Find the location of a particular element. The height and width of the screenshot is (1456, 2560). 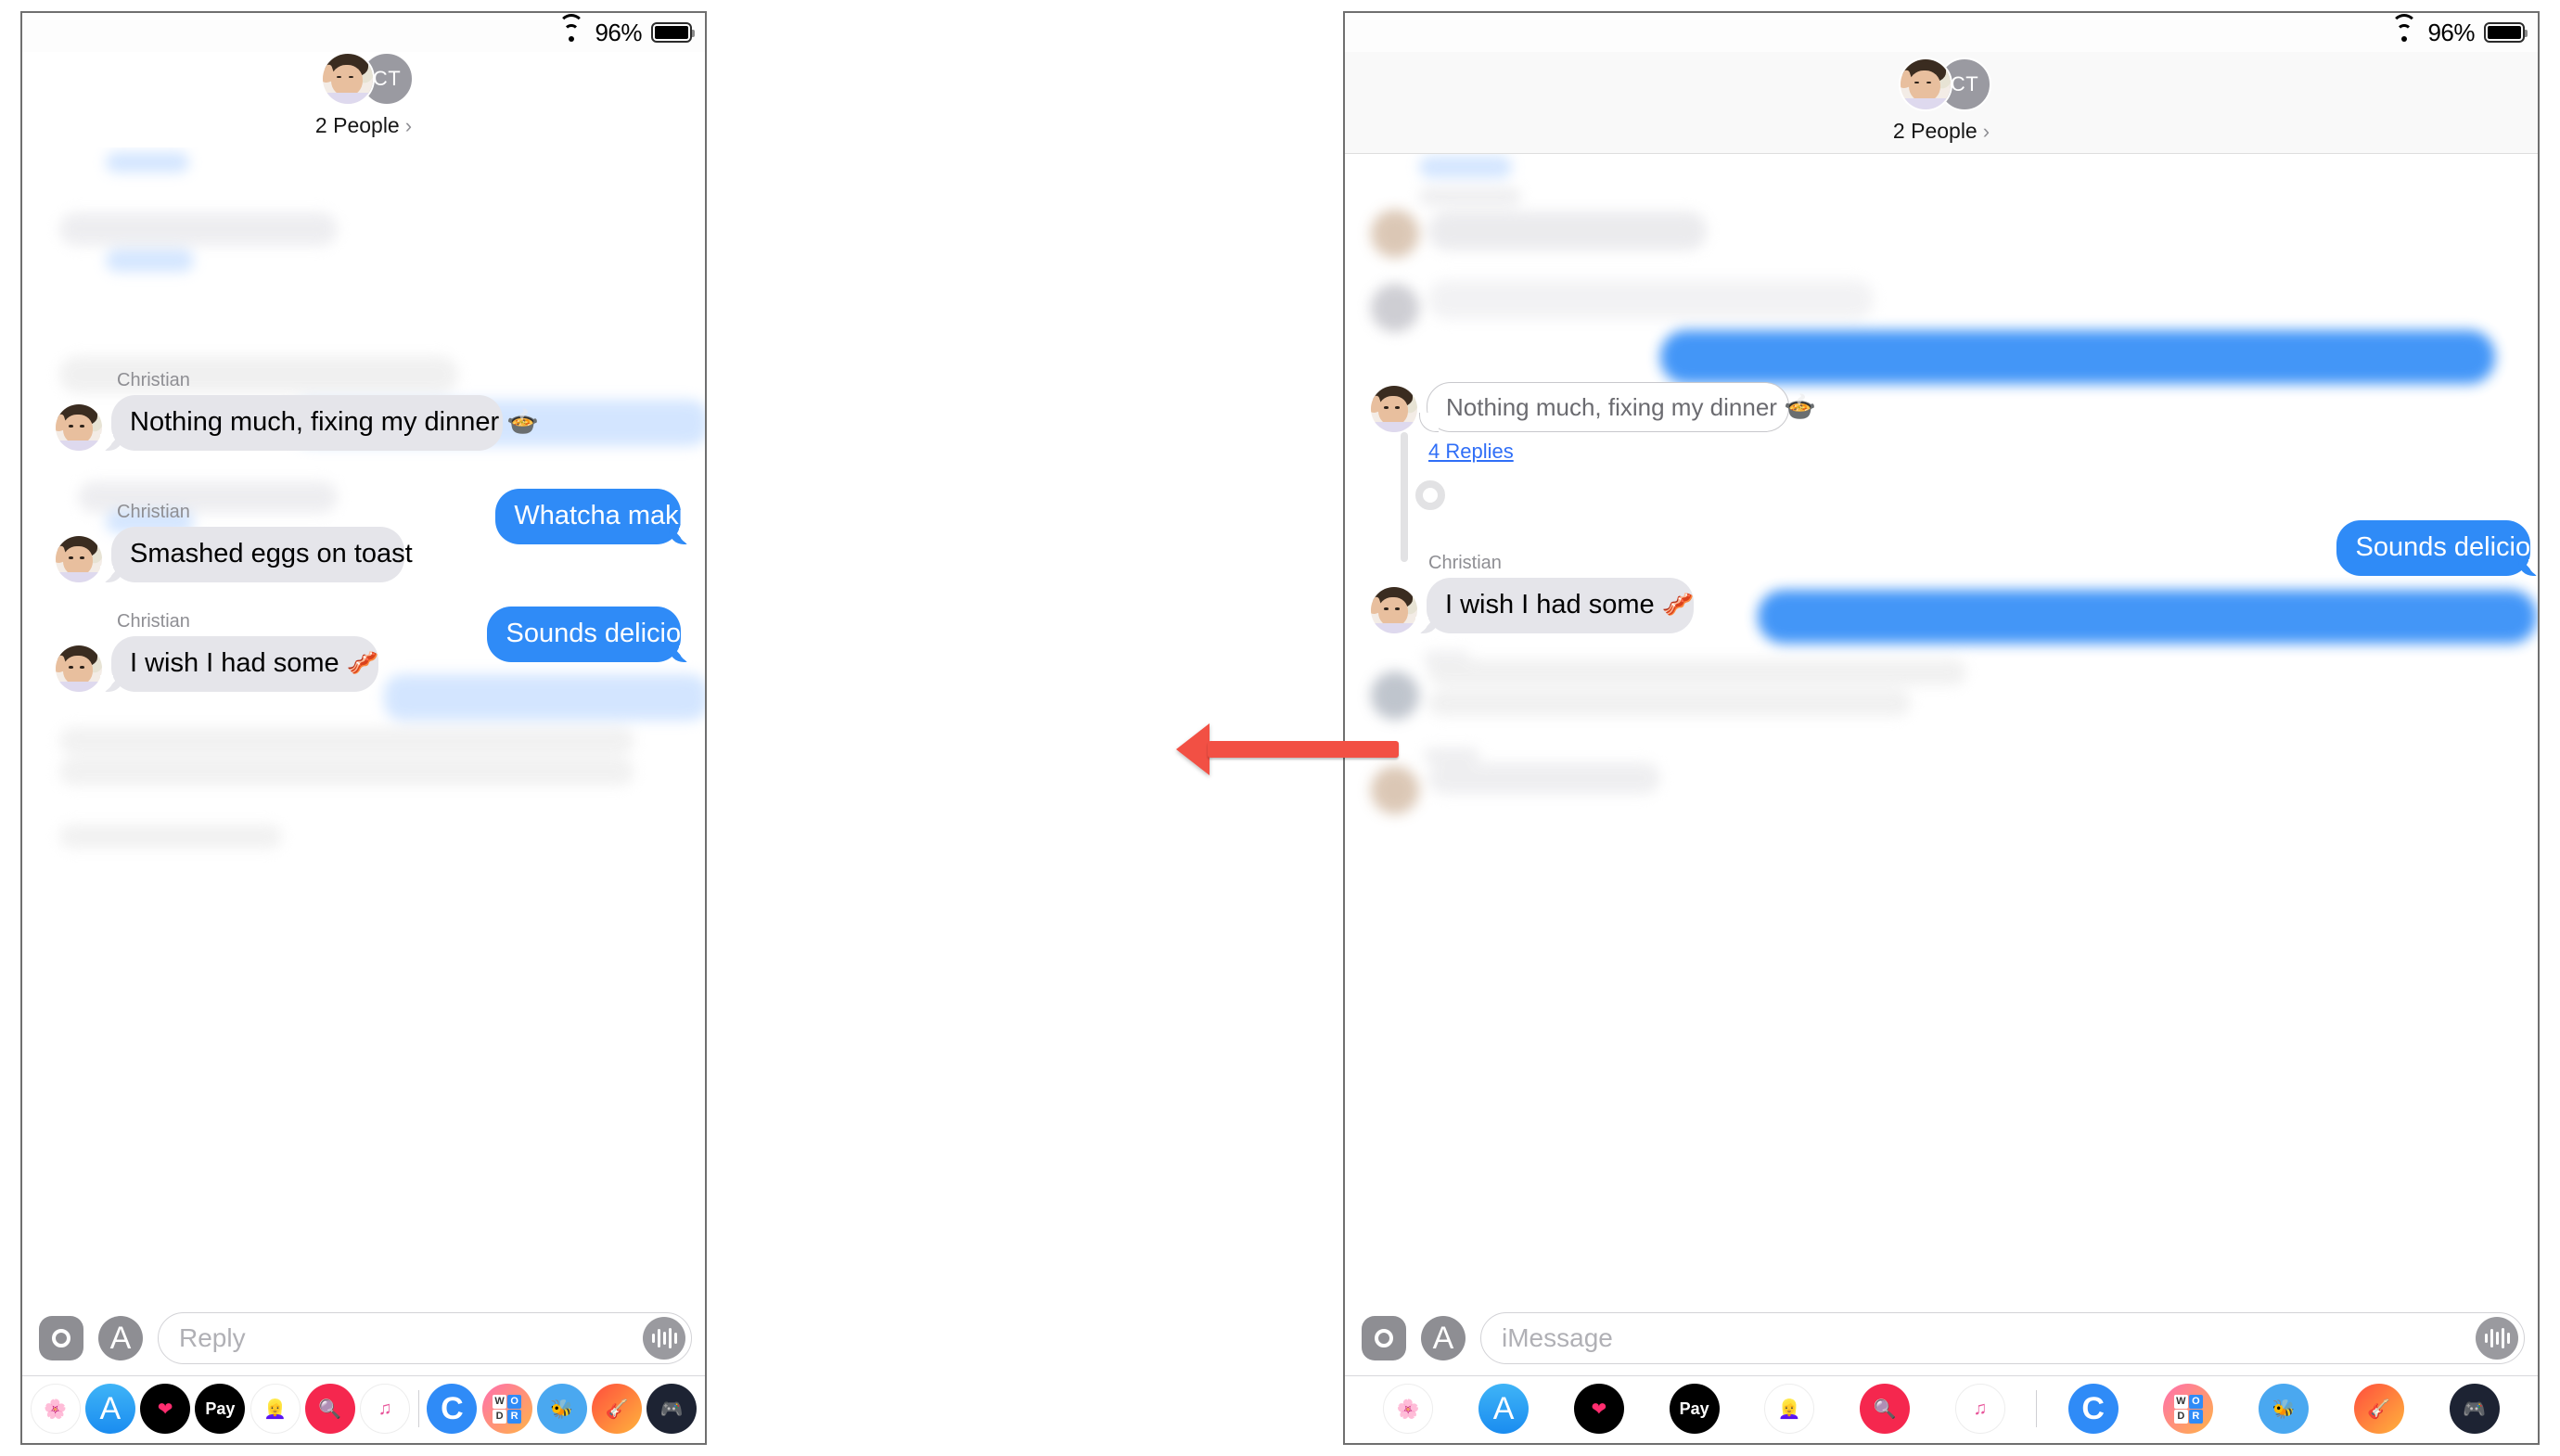

app-slot: ❤ is located at coordinates (165, 1409).